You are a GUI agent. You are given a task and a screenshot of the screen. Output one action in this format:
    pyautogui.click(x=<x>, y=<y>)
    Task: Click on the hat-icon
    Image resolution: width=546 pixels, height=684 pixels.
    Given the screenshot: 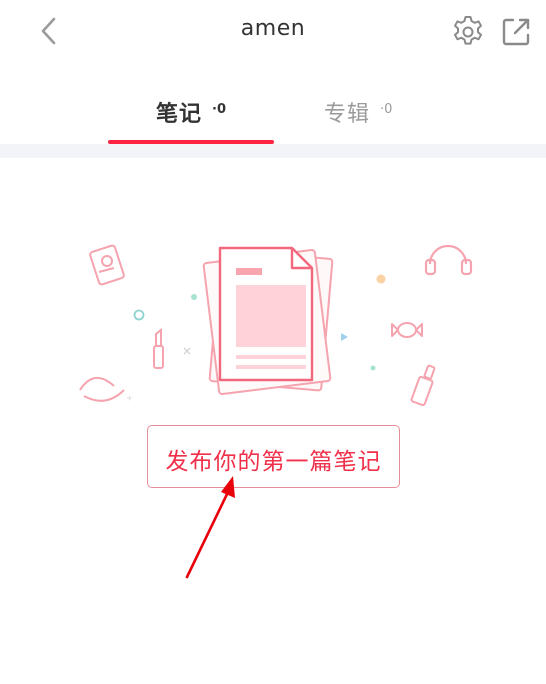 What is the action you would take?
    pyautogui.click(x=102, y=389)
    